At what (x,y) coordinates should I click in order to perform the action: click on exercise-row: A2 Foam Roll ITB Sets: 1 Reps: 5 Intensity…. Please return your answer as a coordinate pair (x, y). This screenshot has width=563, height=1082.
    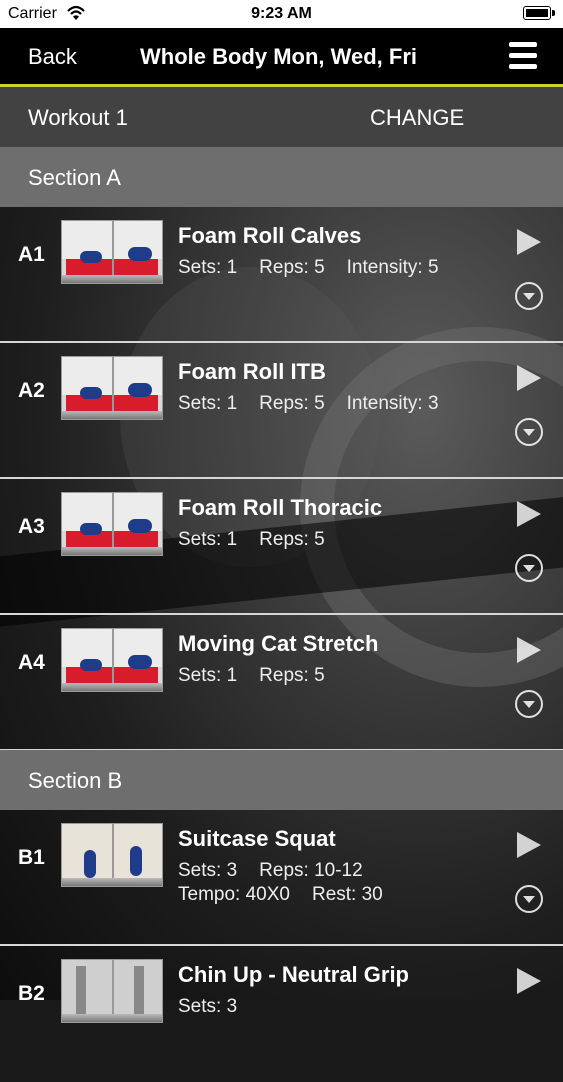
    Looking at the image, I should click on (281, 411).